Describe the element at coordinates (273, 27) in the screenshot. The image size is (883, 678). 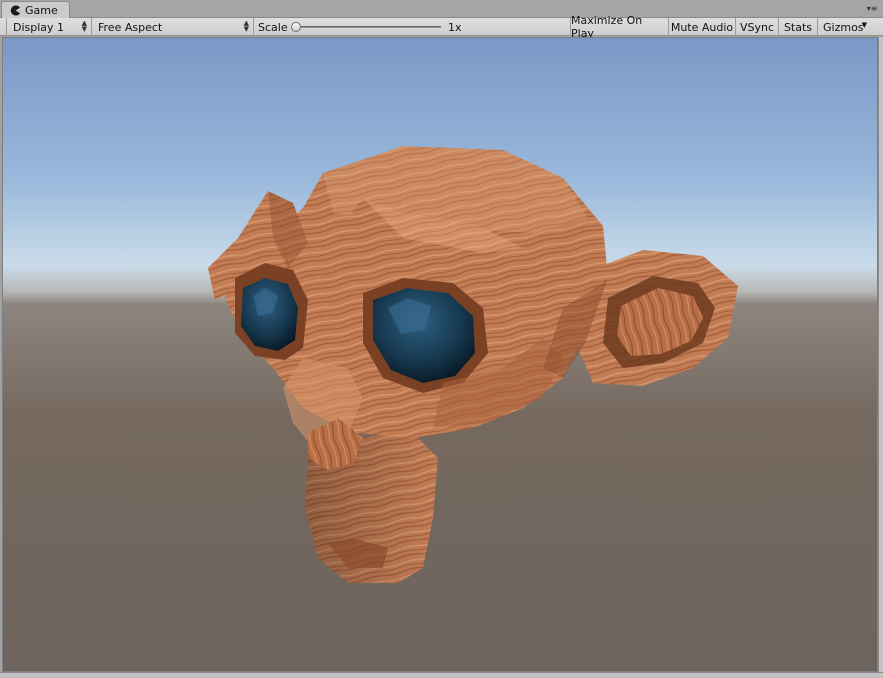
I see `scale-label: Scale` at that location.